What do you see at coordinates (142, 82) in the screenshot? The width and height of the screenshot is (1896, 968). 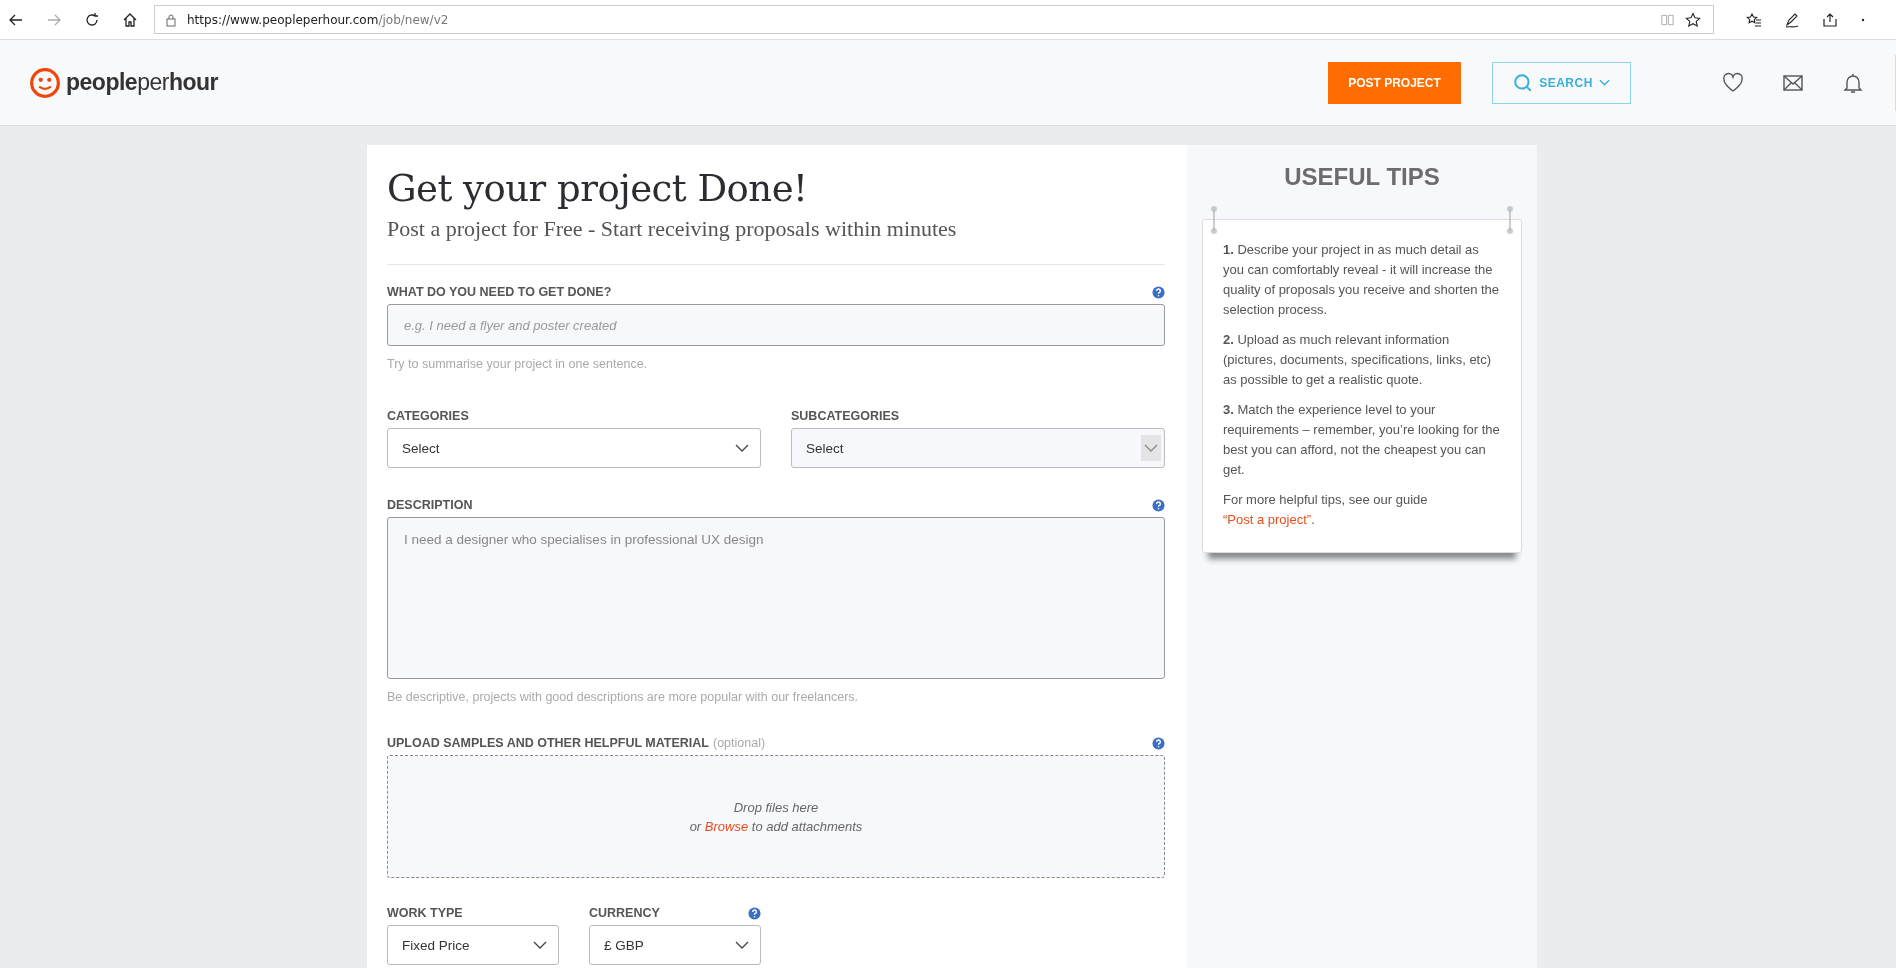 I see `logo-text: peopleperhour` at bounding box center [142, 82].